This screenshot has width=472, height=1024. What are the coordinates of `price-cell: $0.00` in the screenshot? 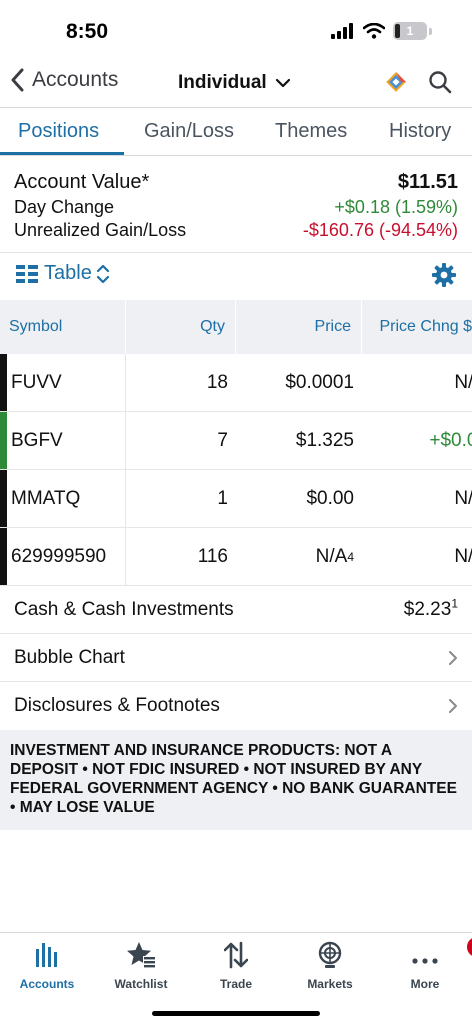 It's located at (330, 498).